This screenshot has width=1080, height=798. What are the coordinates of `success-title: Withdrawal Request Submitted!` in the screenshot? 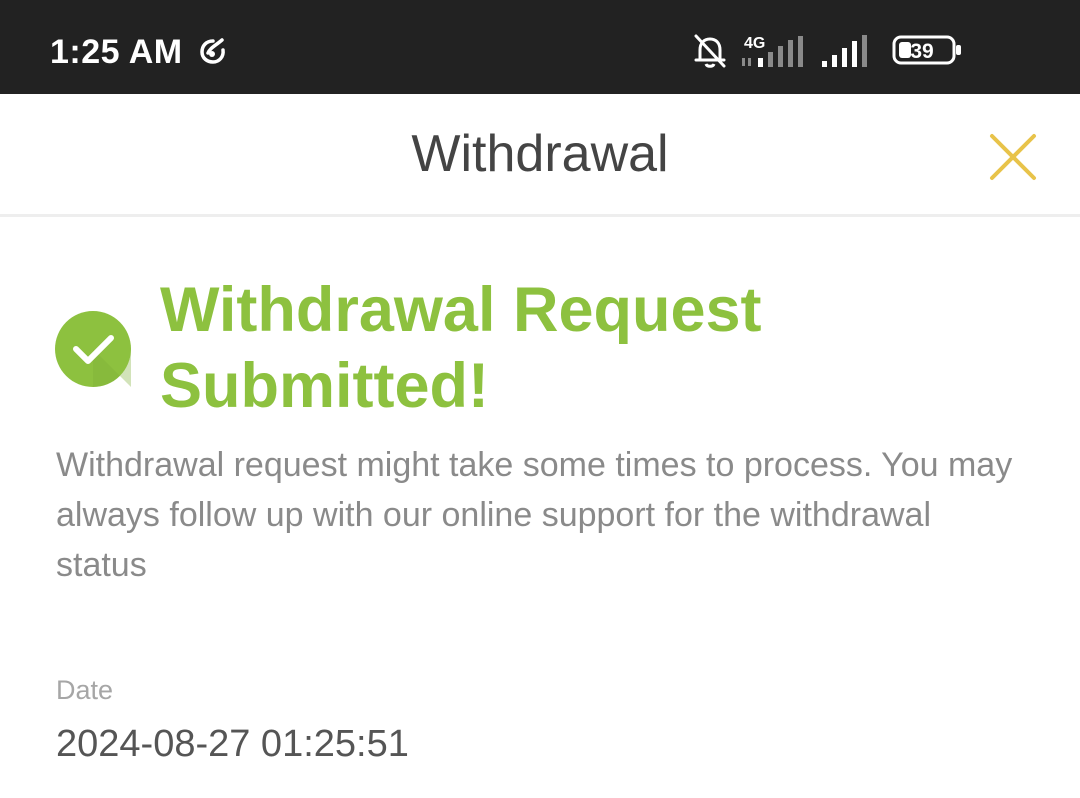 It's located at (461, 348).